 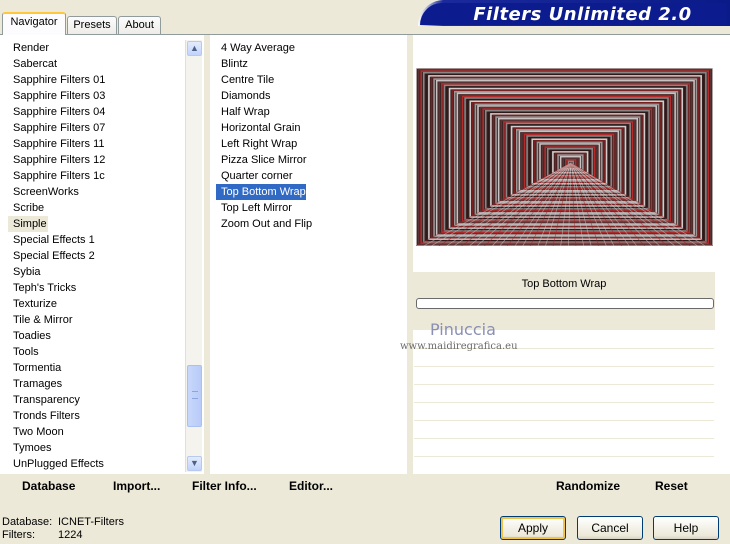 I want to click on randomize-button: Randomize, so click(x=588, y=486).